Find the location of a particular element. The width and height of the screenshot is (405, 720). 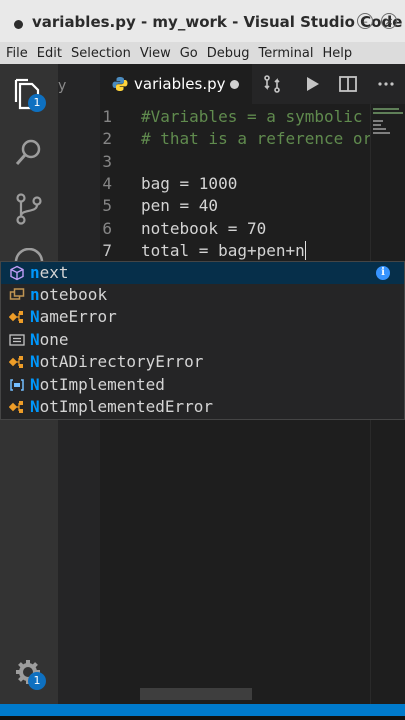

menu-selection: Selection is located at coordinates (101, 53).